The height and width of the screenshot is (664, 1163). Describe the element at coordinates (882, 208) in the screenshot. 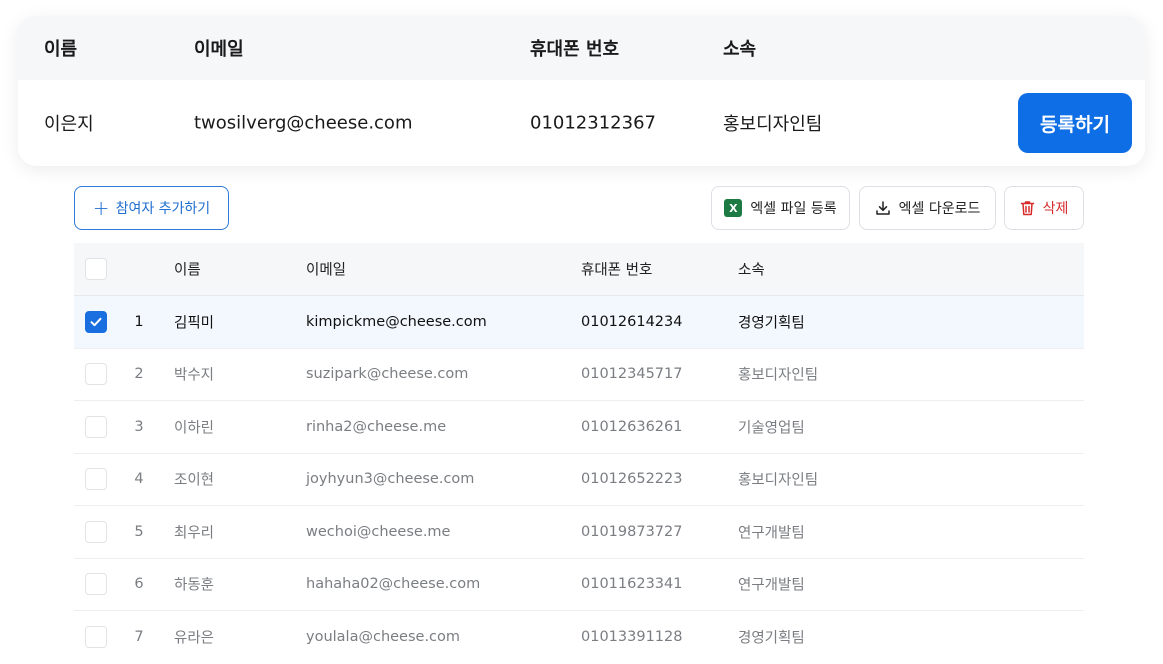

I see `download-icon` at that location.